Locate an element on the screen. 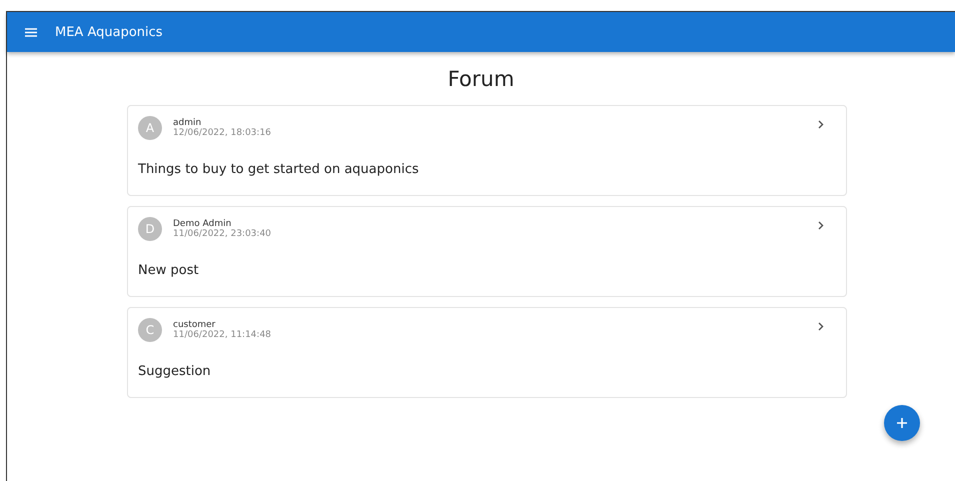  post-card: A admin 12/06/2022, 18:03:16 Things to buy to get started on aquaponics is located at coordinates (487, 150).